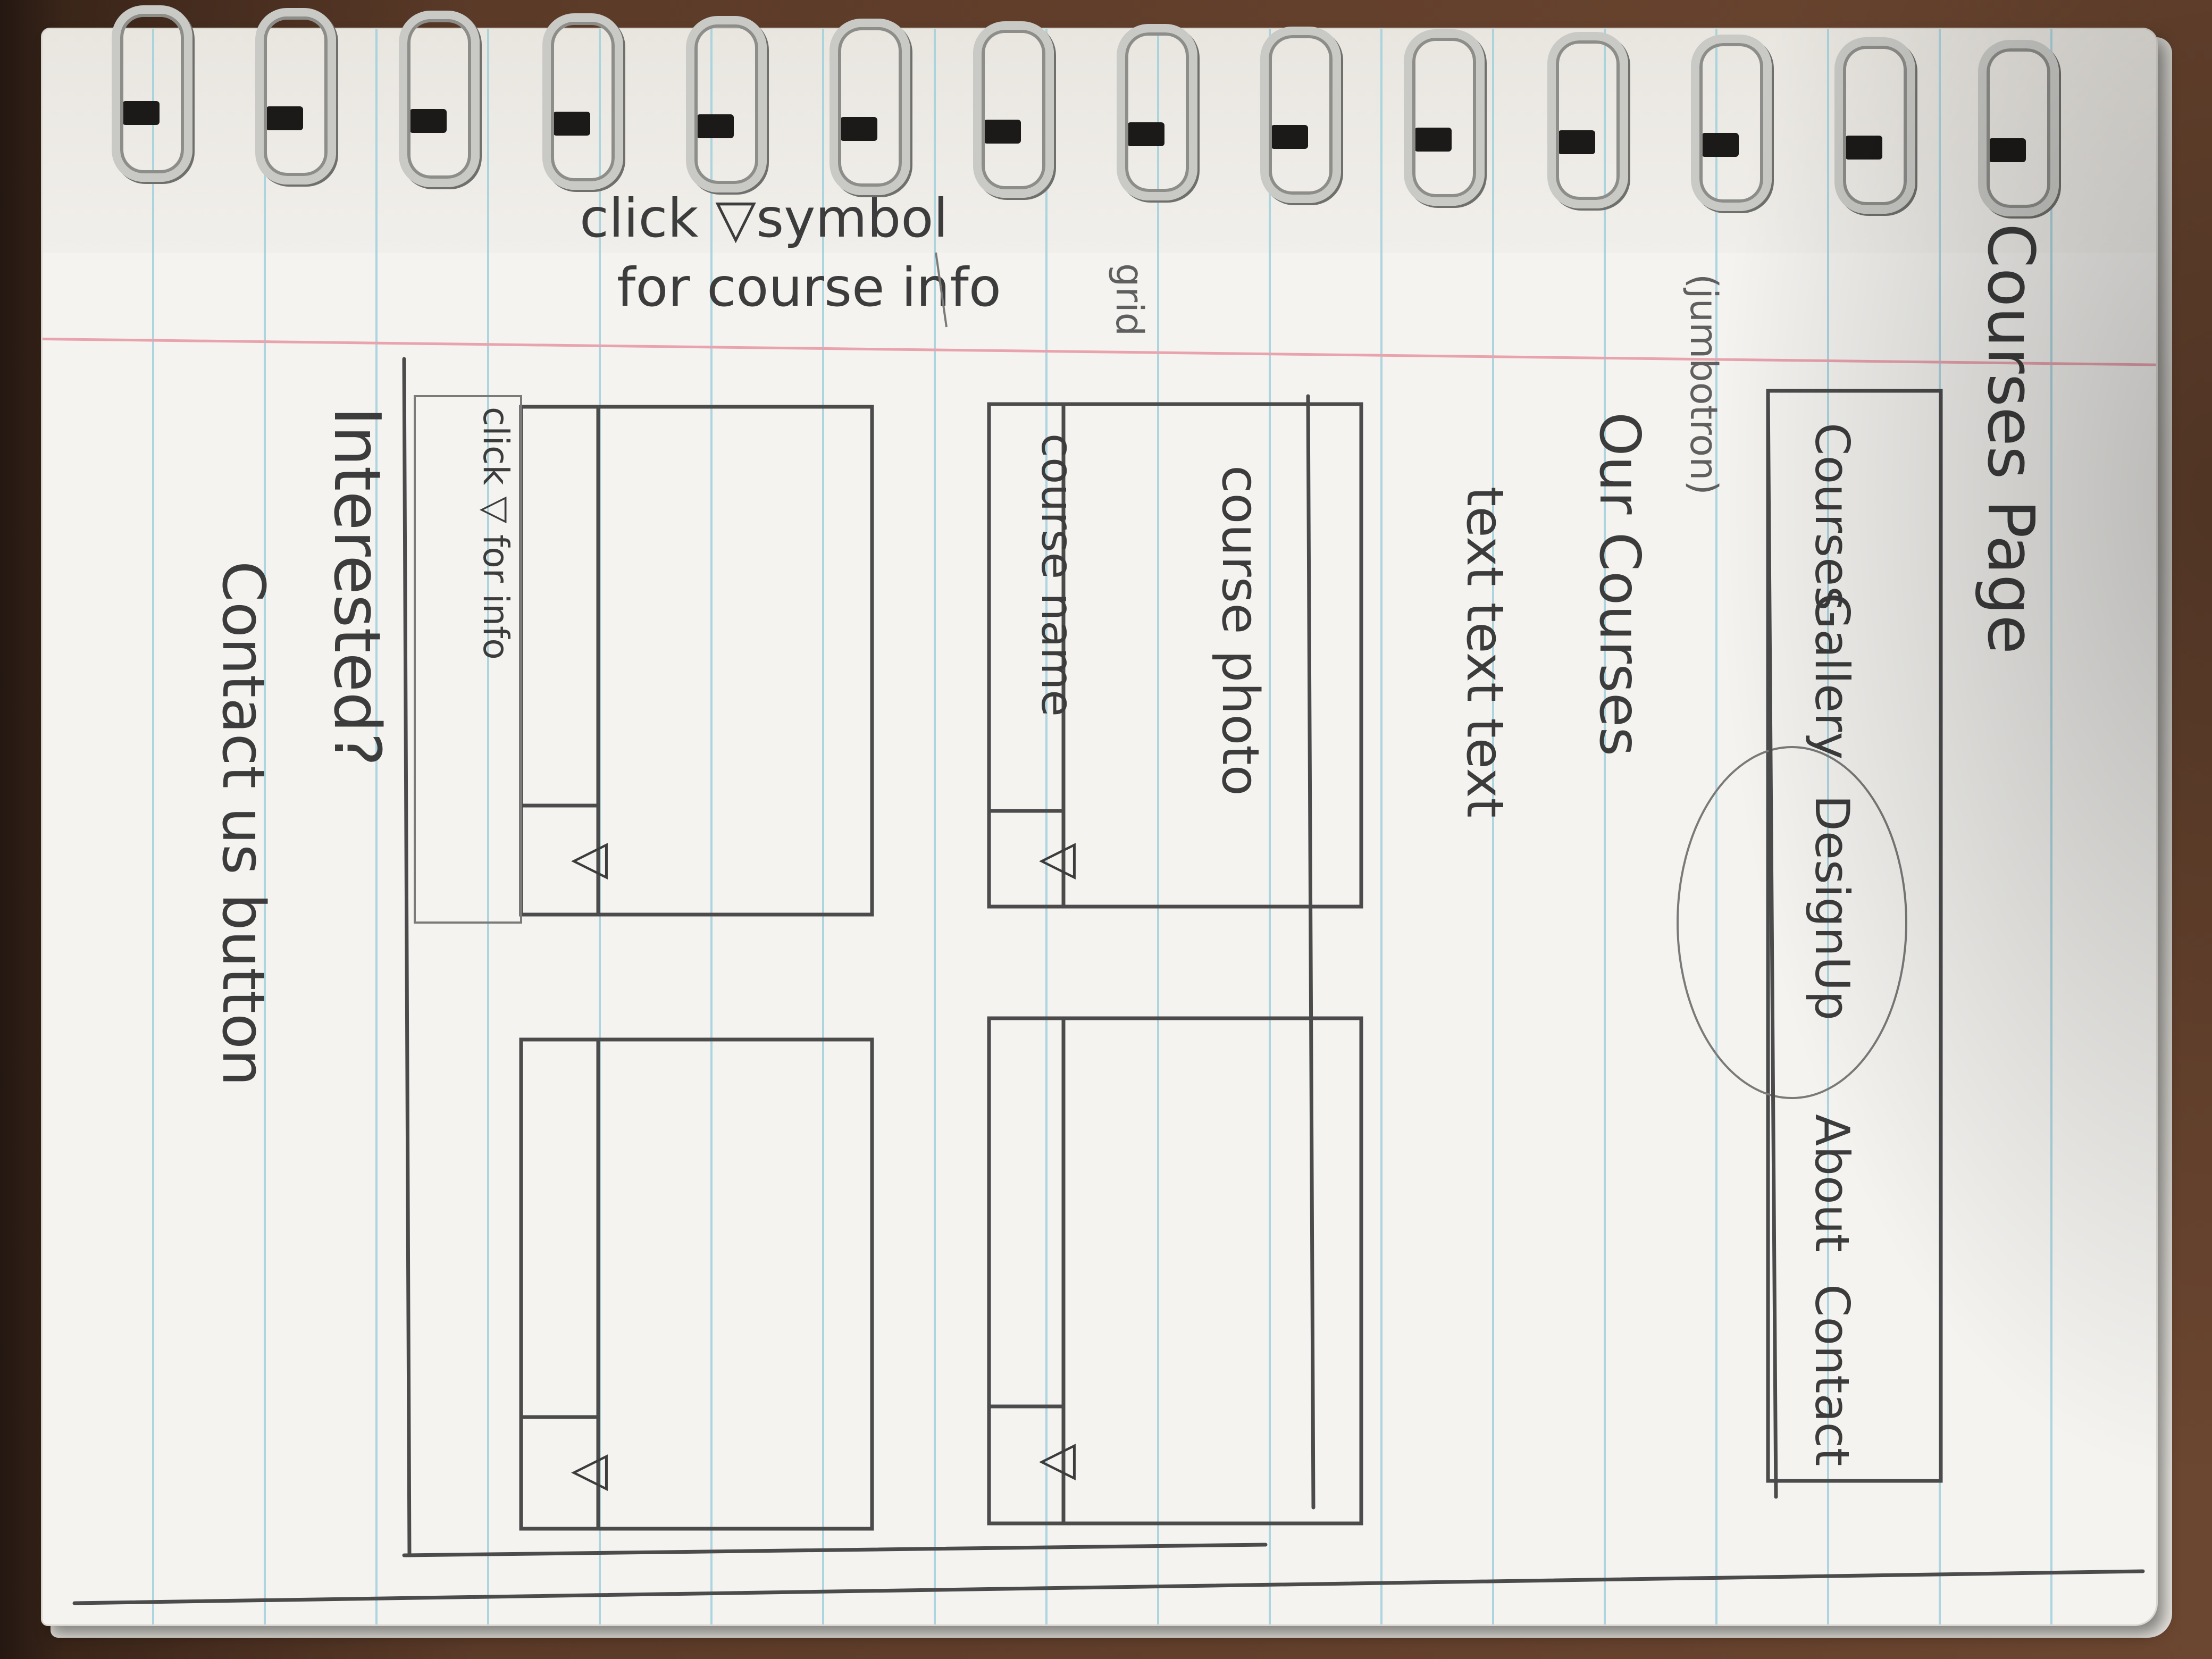  I want to click on nav-item-contact: Contact, so click(1832, 1375).